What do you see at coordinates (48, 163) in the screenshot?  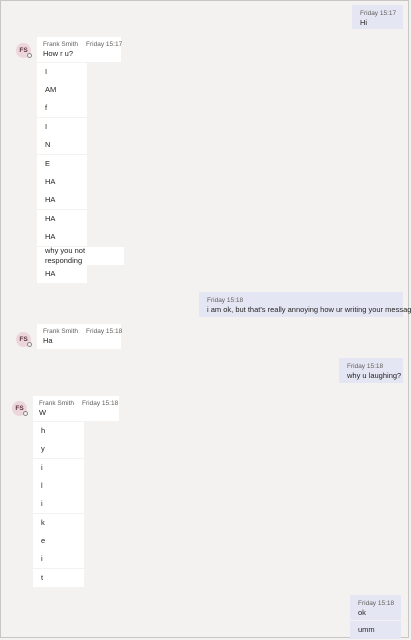 I see `message-text: E` at bounding box center [48, 163].